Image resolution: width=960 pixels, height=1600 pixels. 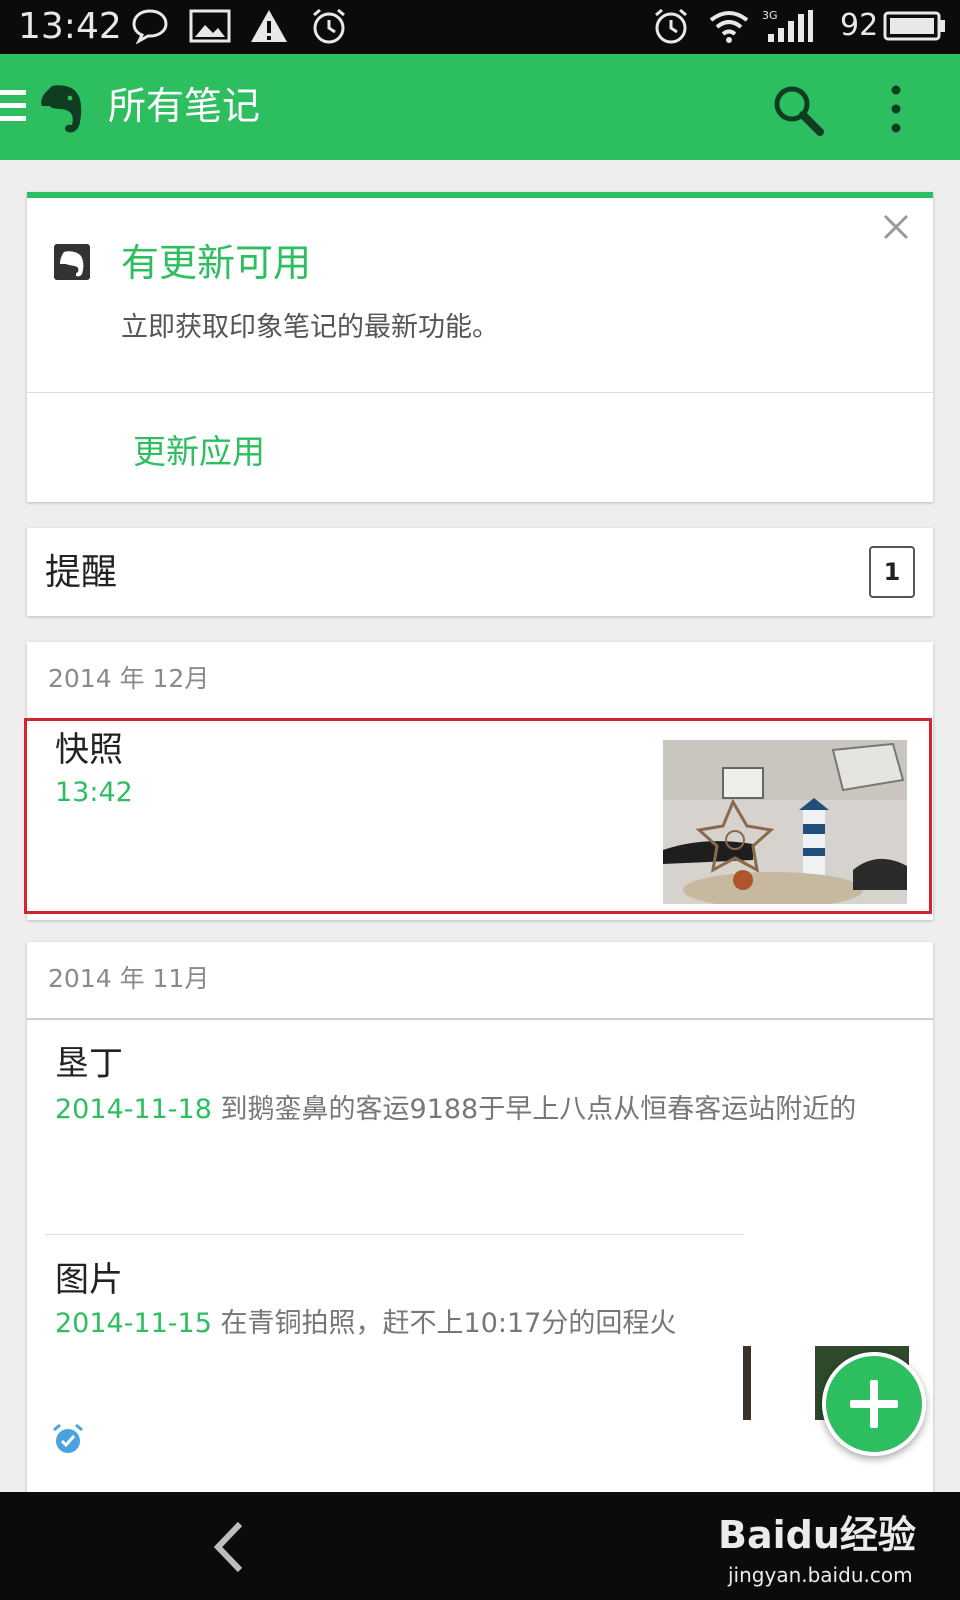 What do you see at coordinates (896, 227) in the screenshot?
I see `close-icon` at bounding box center [896, 227].